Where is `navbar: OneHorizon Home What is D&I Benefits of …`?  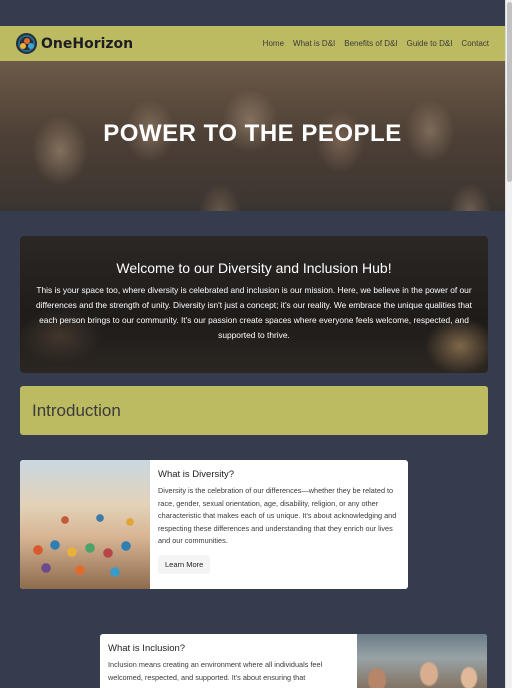 navbar: OneHorizon Home What is D&I Benefits of … is located at coordinates (252, 43).